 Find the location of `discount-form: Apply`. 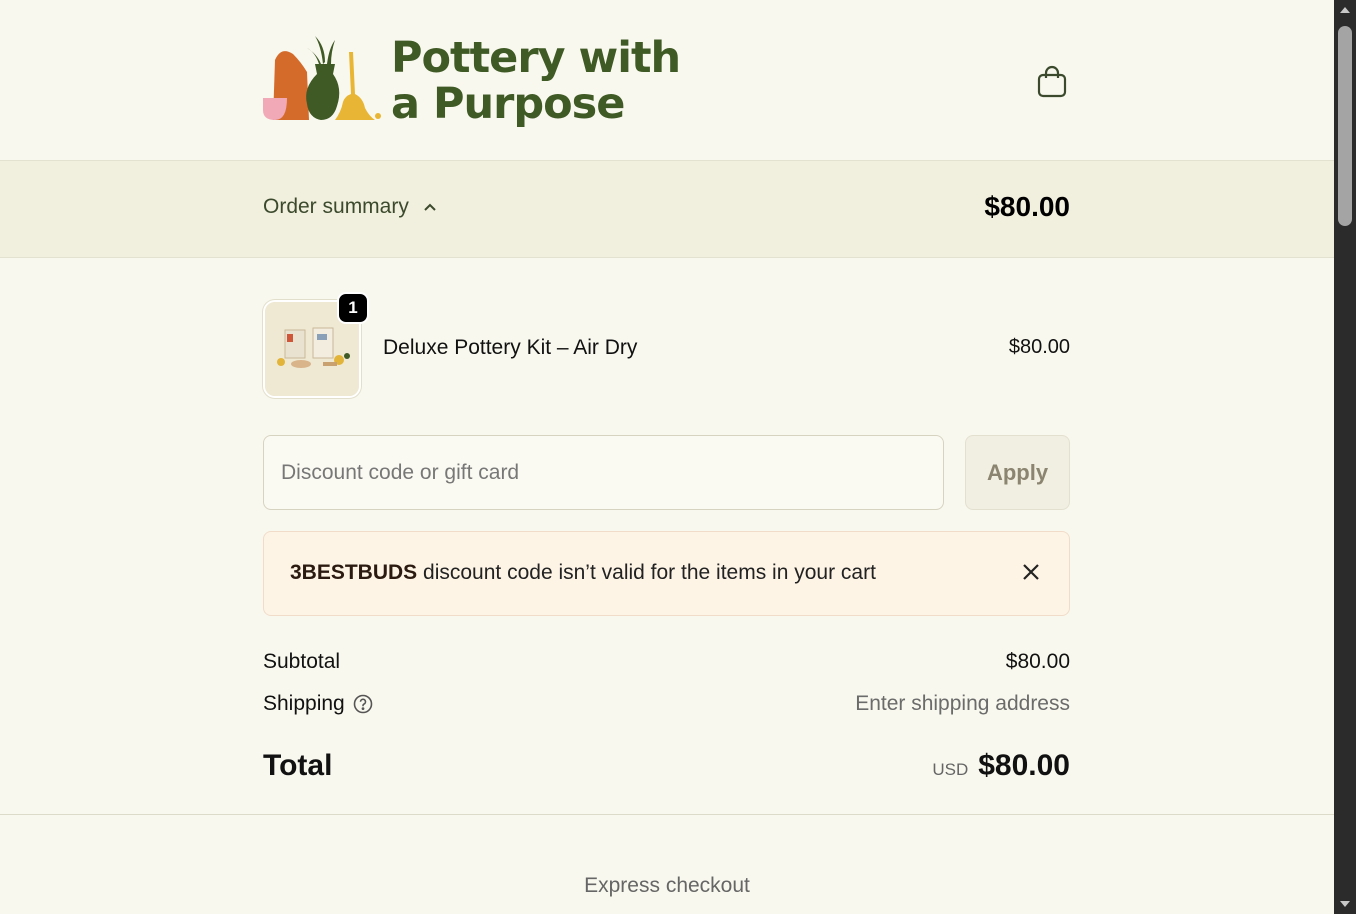

discount-form: Apply is located at coordinates (666, 472).